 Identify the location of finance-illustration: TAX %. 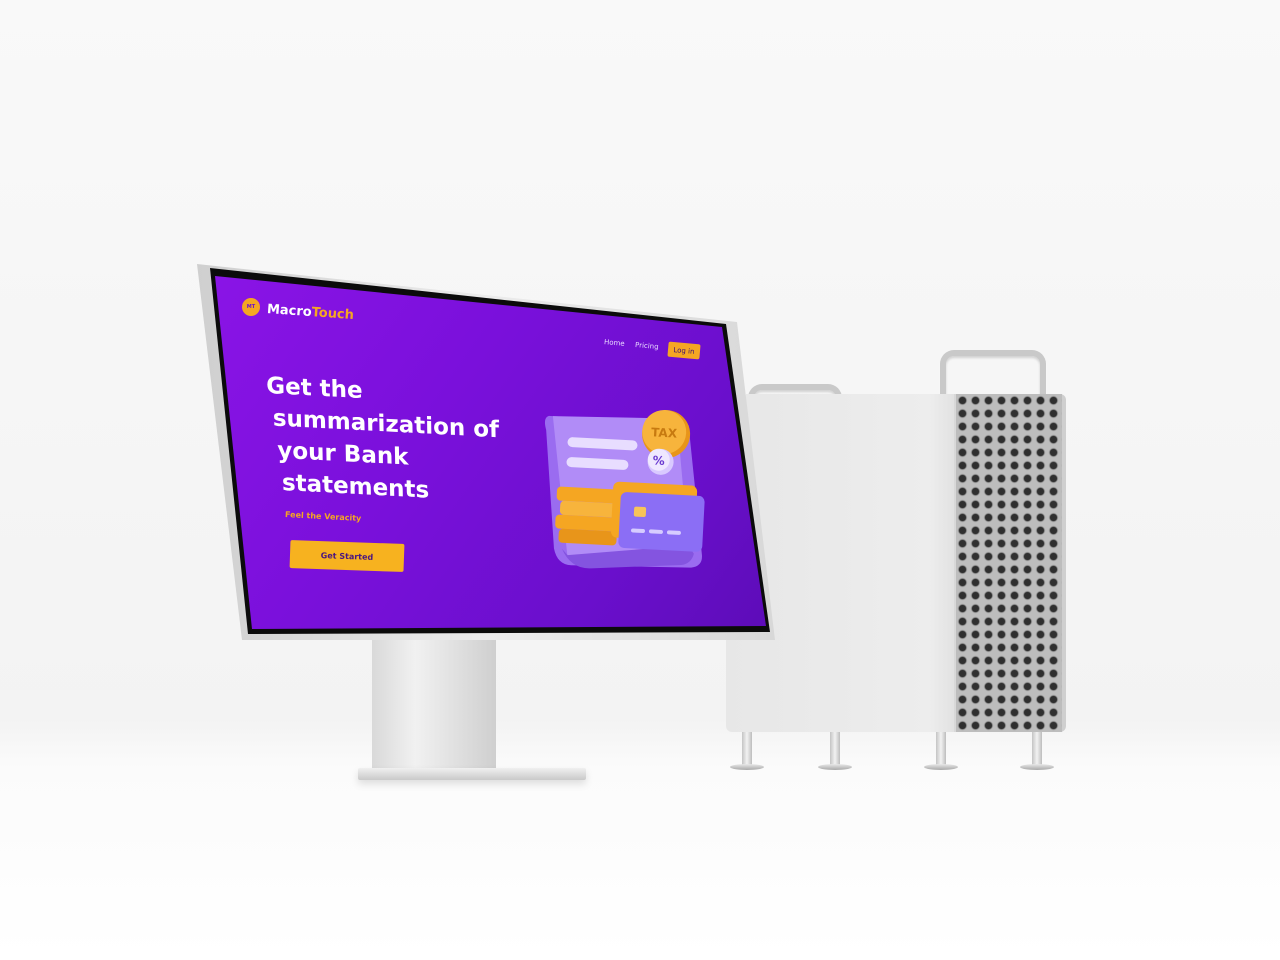
(624, 489).